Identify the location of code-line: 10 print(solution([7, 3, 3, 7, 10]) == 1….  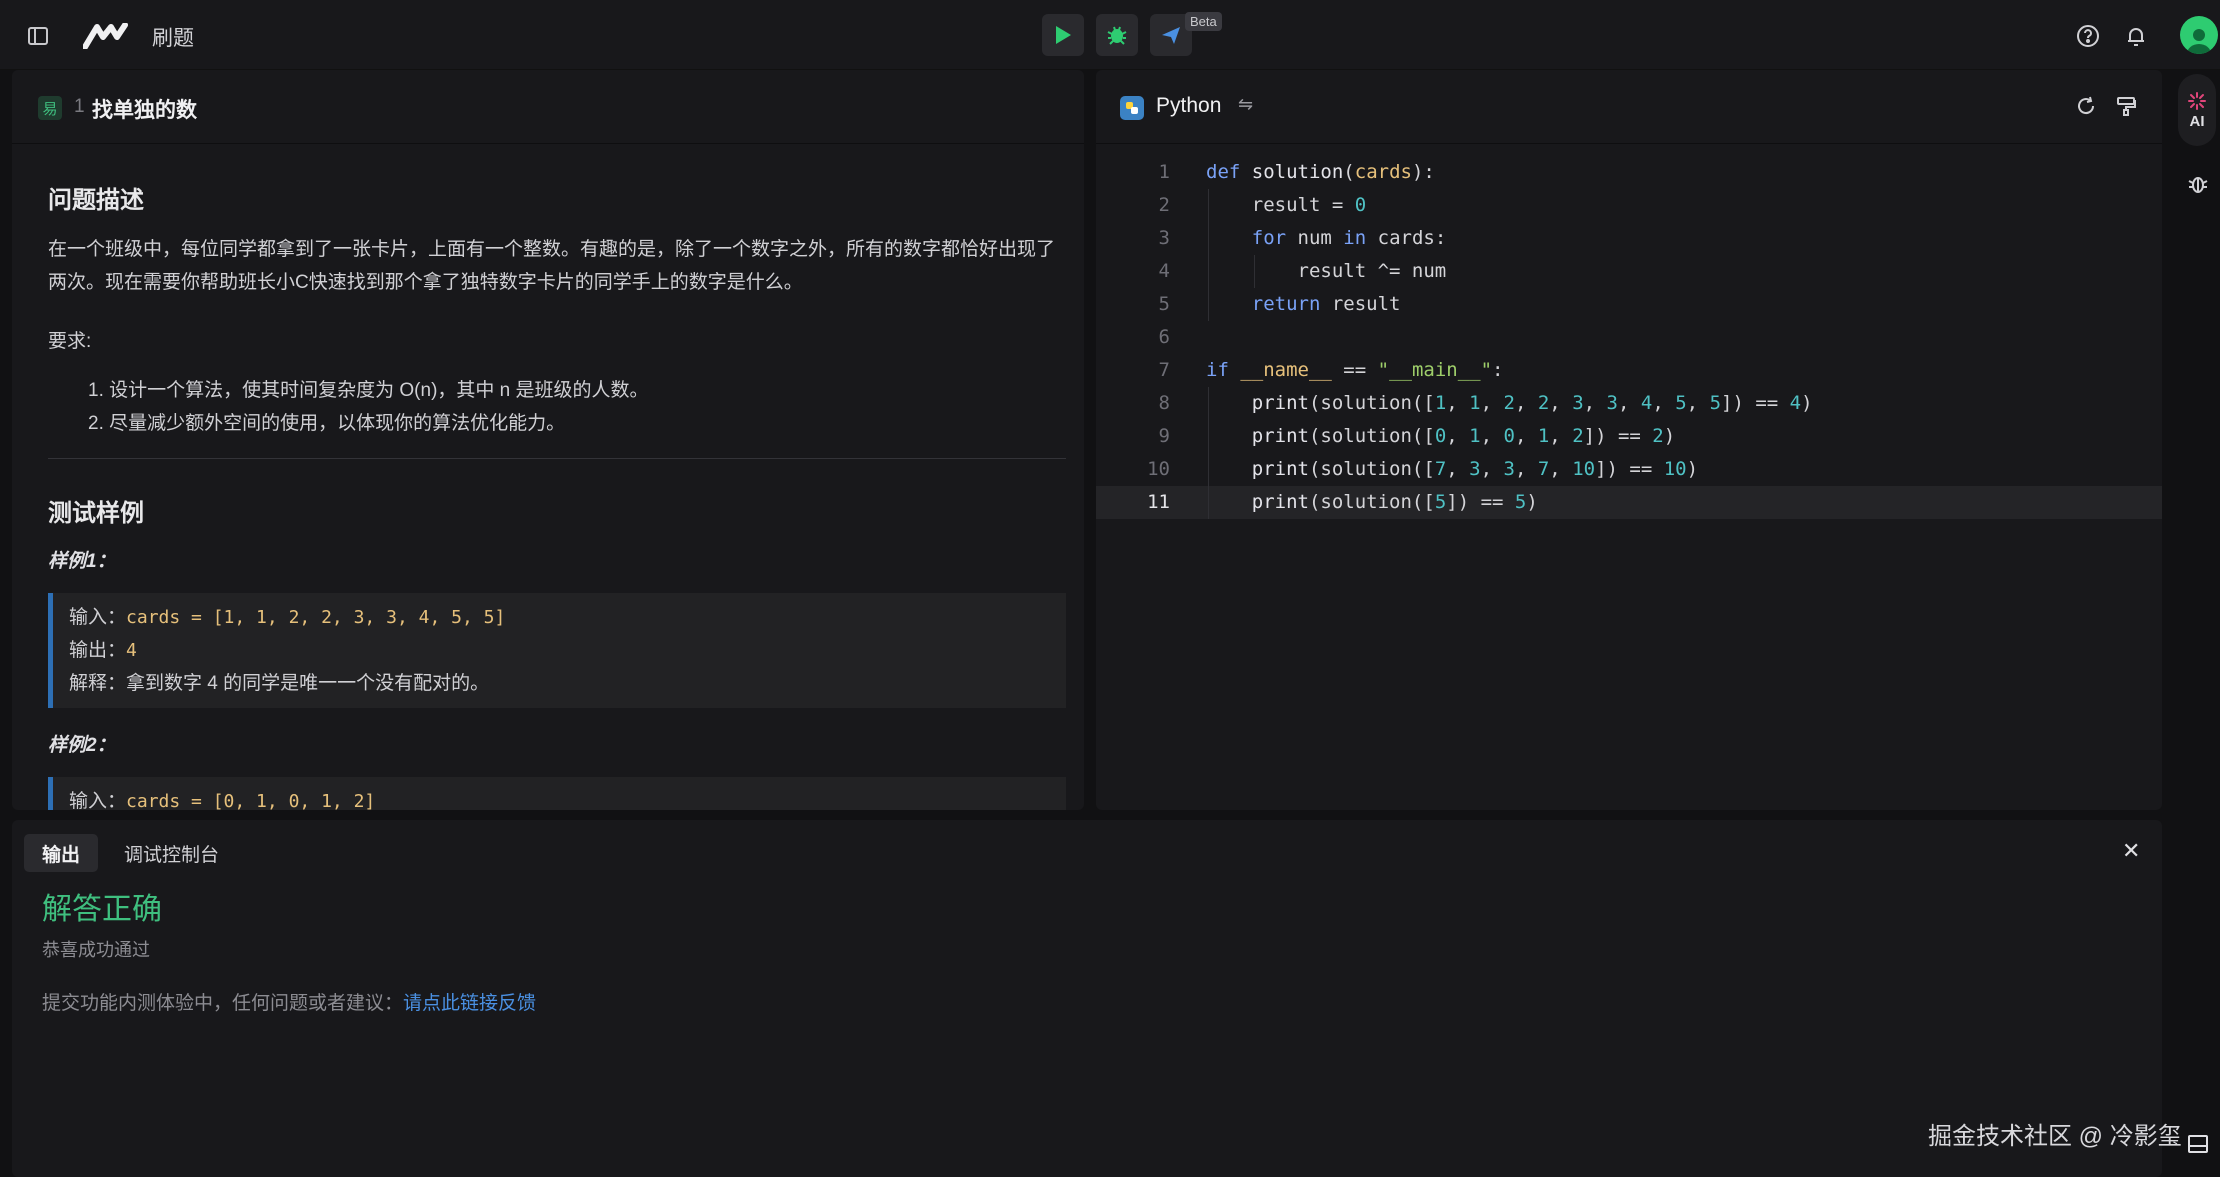
(1629, 469).